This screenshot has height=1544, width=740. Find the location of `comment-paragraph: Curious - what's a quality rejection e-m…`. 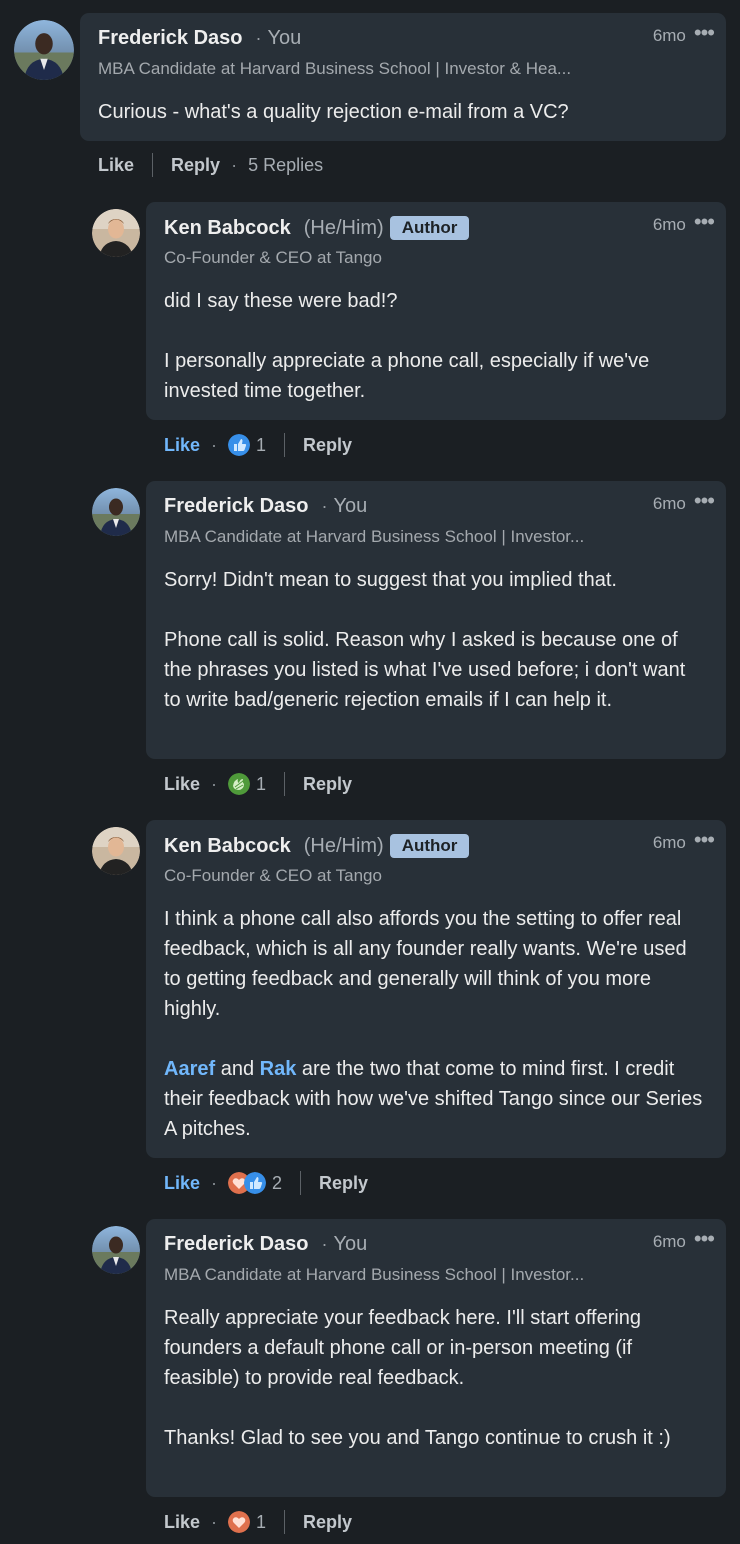

comment-paragraph: Curious - what's a quality rejection e-m… is located at coordinates (333, 112).